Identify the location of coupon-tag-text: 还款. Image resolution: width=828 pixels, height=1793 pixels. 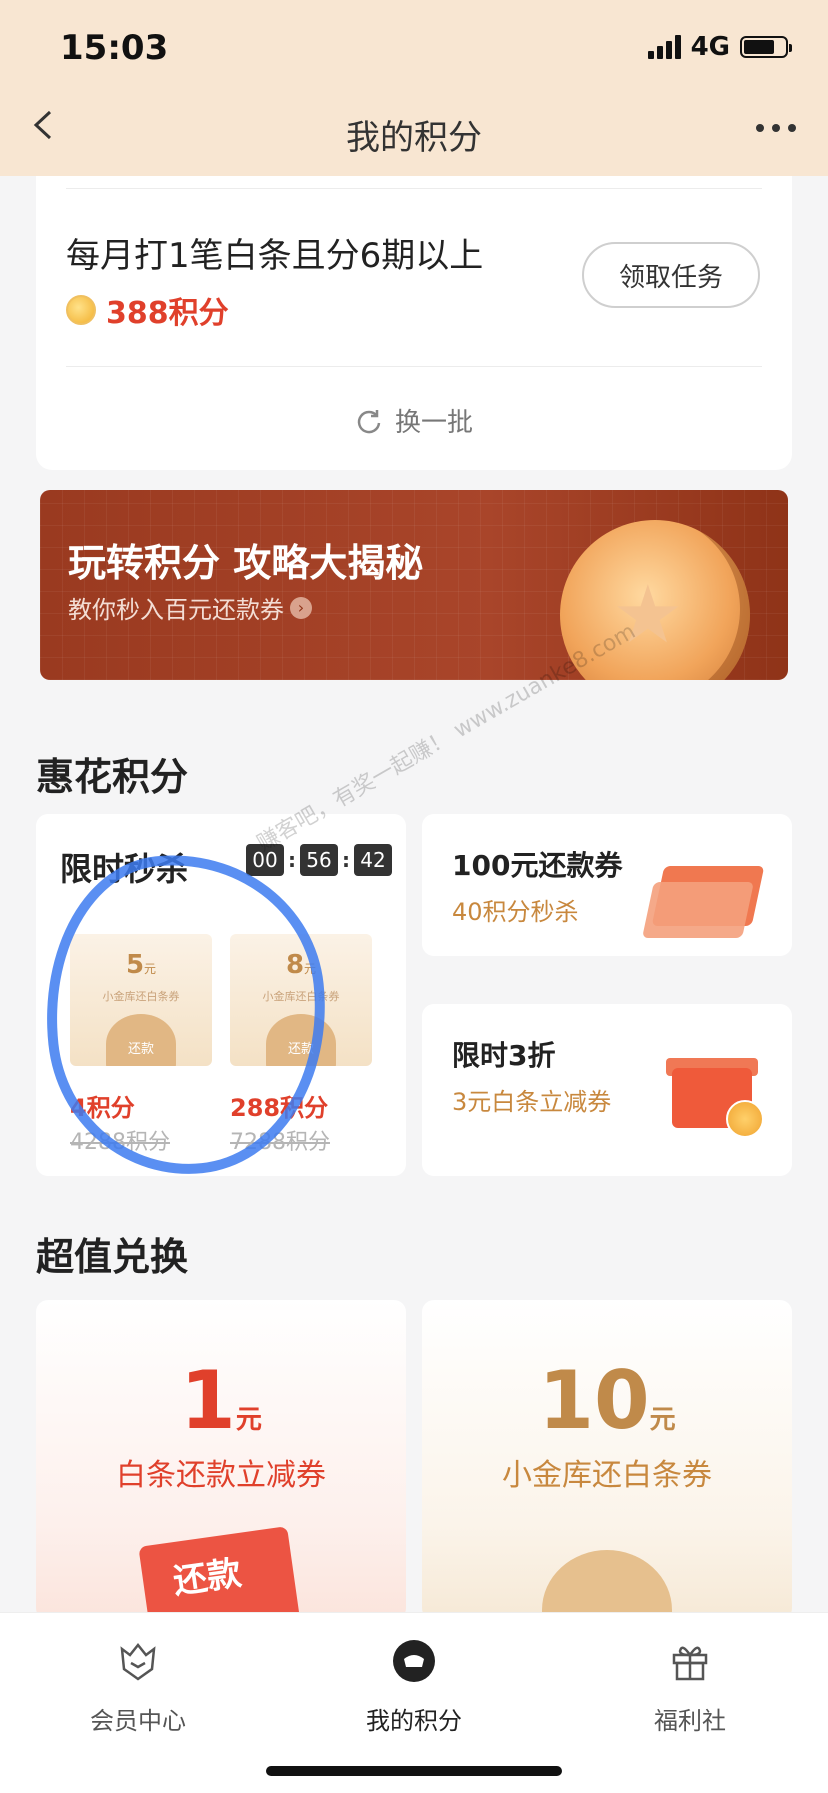
(207, 1578).